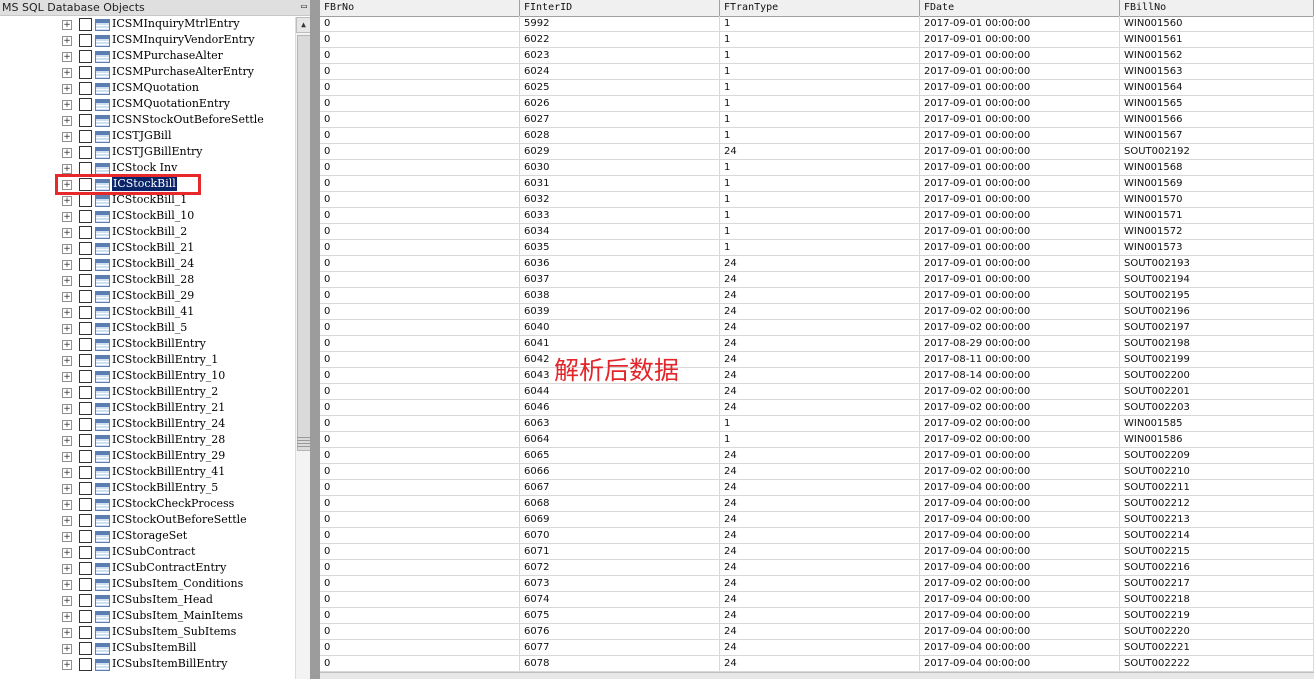 The width and height of the screenshot is (1314, 679). Describe the element at coordinates (147, 665) in the screenshot. I see `tree-item: + ICSubsItemBillEntry` at that location.